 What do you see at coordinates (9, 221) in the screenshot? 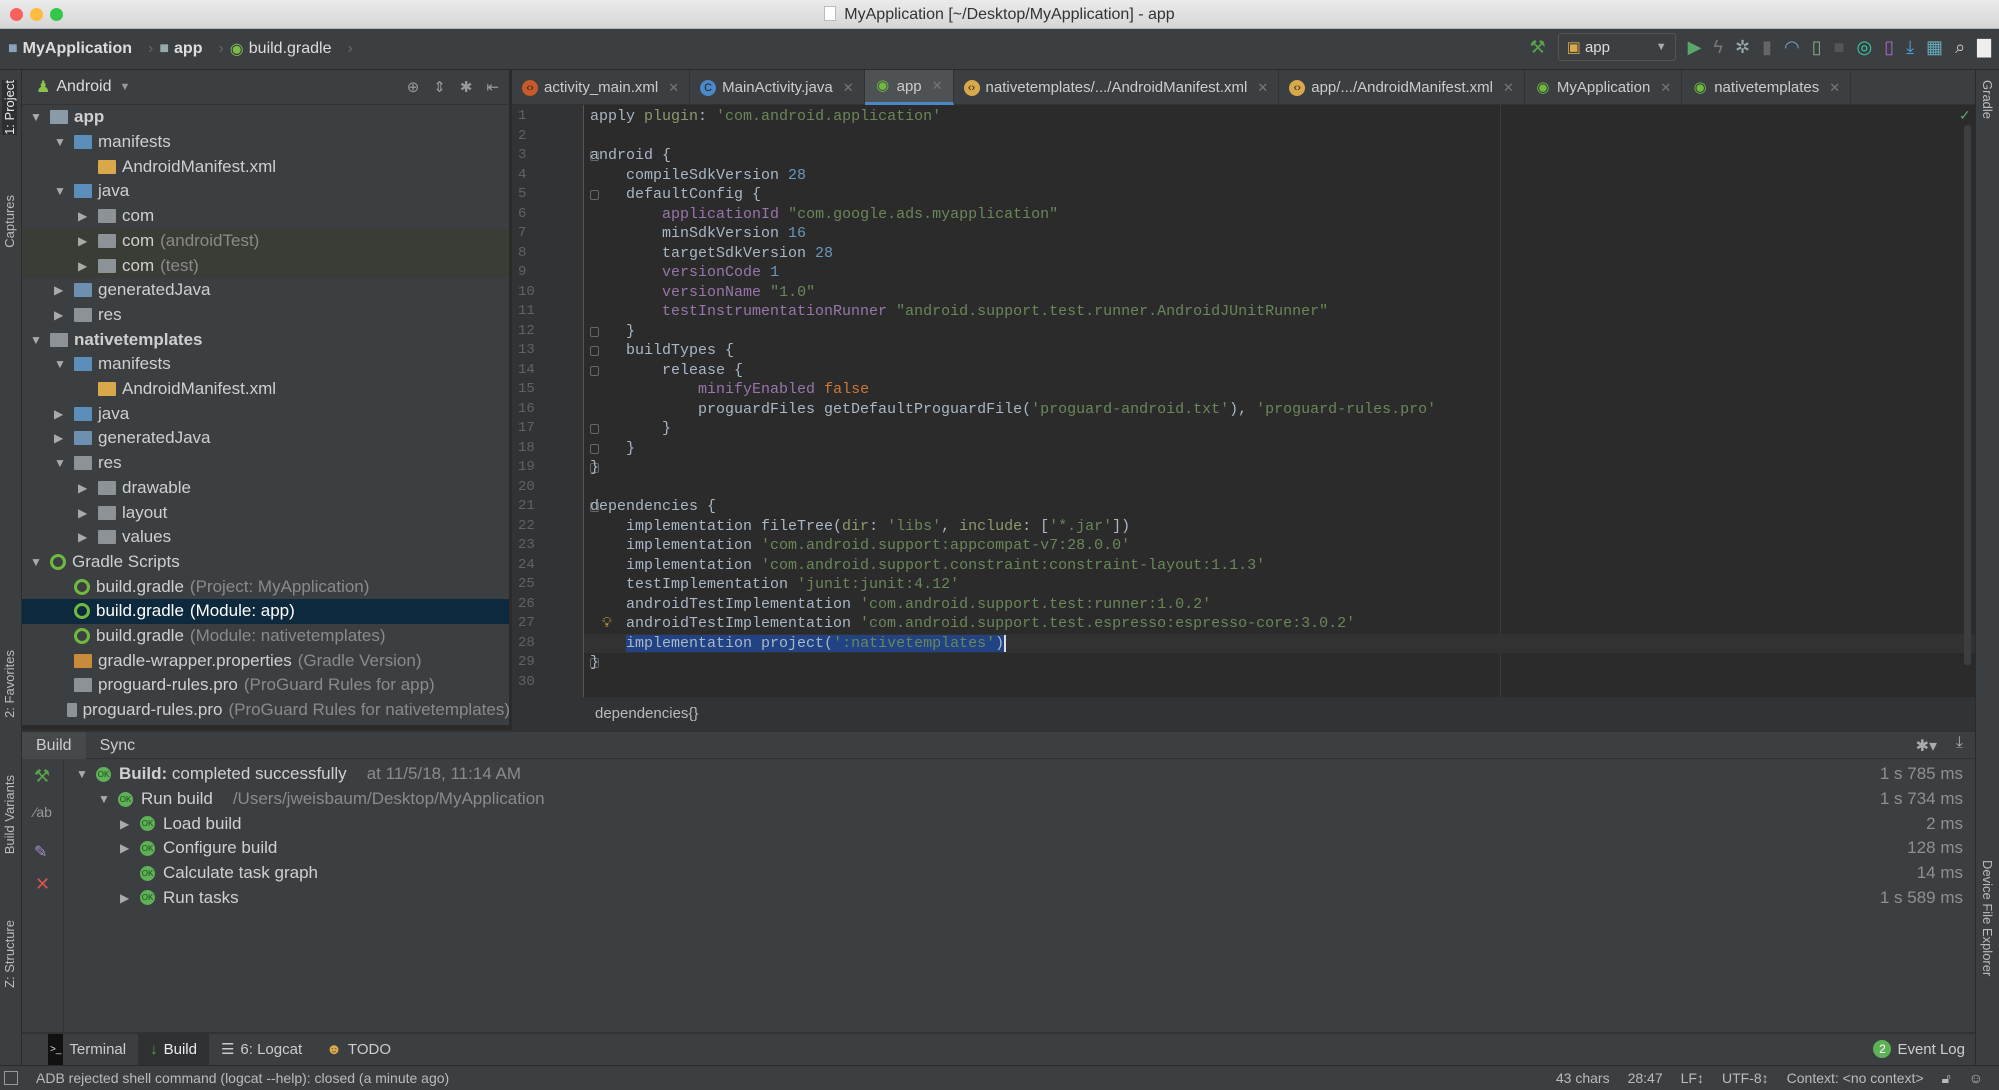
I see `tool-window-captures: Captures` at bounding box center [9, 221].